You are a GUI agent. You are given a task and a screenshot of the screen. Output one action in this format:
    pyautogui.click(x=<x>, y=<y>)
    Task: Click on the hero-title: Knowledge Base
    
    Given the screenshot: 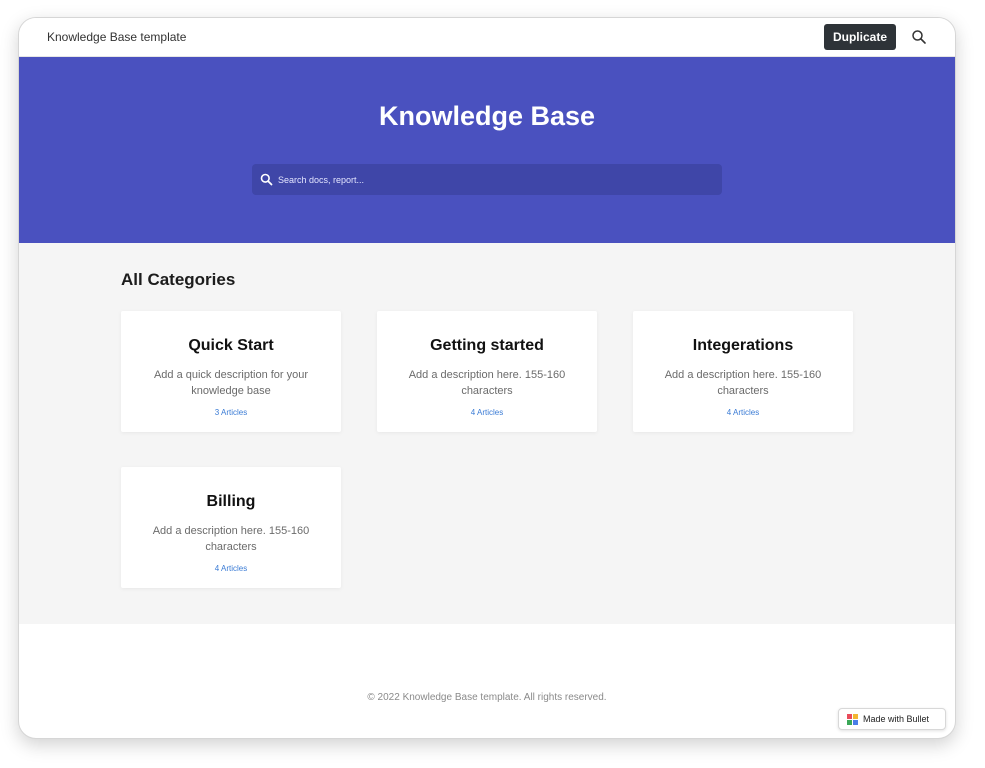 What is the action you would take?
    pyautogui.click(x=487, y=116)
    